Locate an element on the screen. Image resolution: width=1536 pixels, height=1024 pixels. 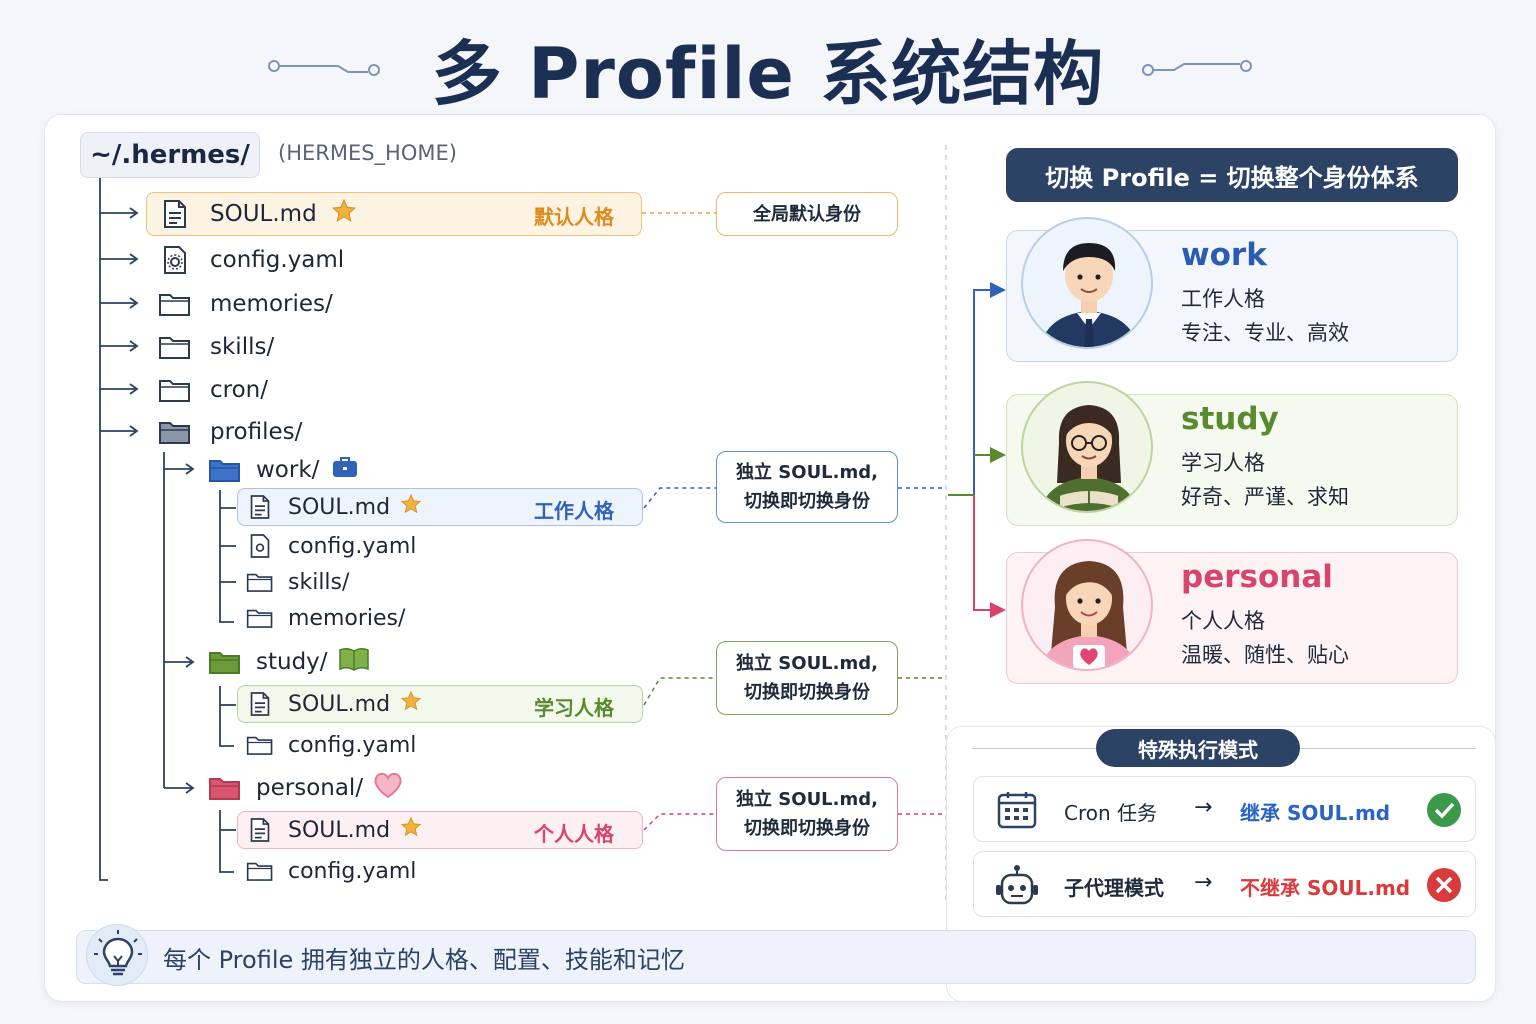
mode-title-rule-left is located at coordinates (1034, 748).